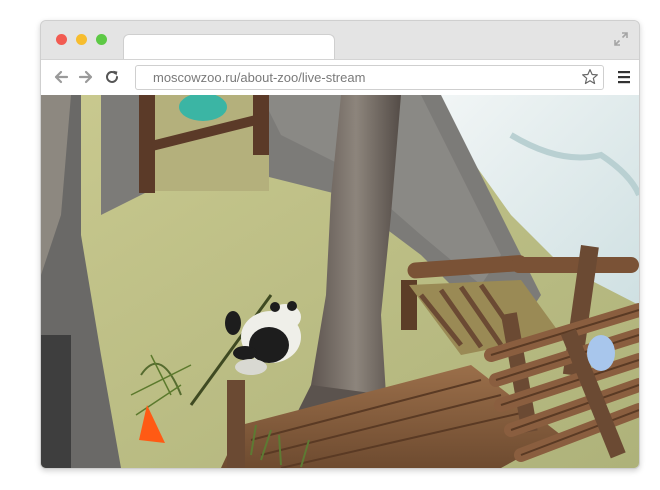 This screenshot has height=490, width=660. I want to click on reload-icon, so click(112, 77).